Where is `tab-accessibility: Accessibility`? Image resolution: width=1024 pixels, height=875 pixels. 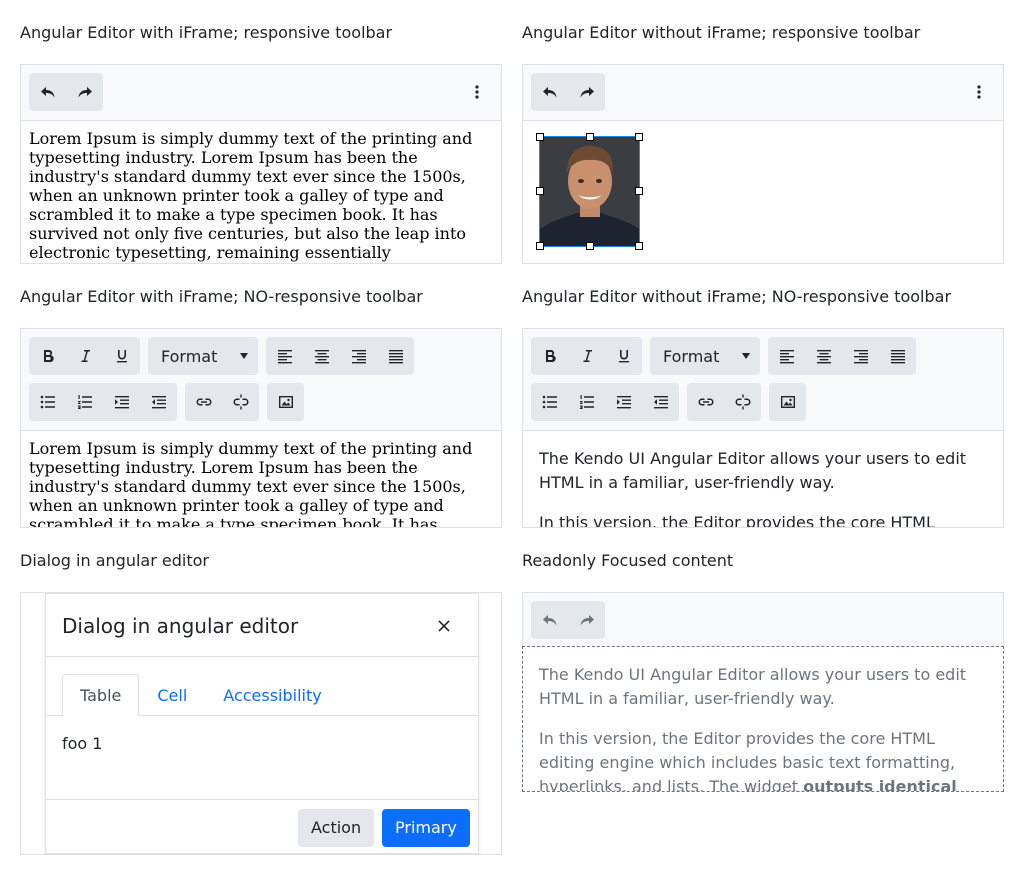
tab-accessibility: Accessibility is located at coordinates (272, 695).